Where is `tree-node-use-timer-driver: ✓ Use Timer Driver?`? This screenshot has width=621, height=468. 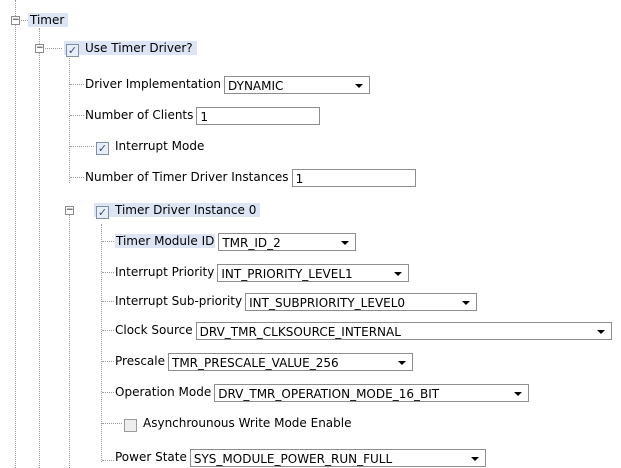
tree-node-use-timer-driver: ✓ Use Timer Driver? is located at coordinates (130, 48).